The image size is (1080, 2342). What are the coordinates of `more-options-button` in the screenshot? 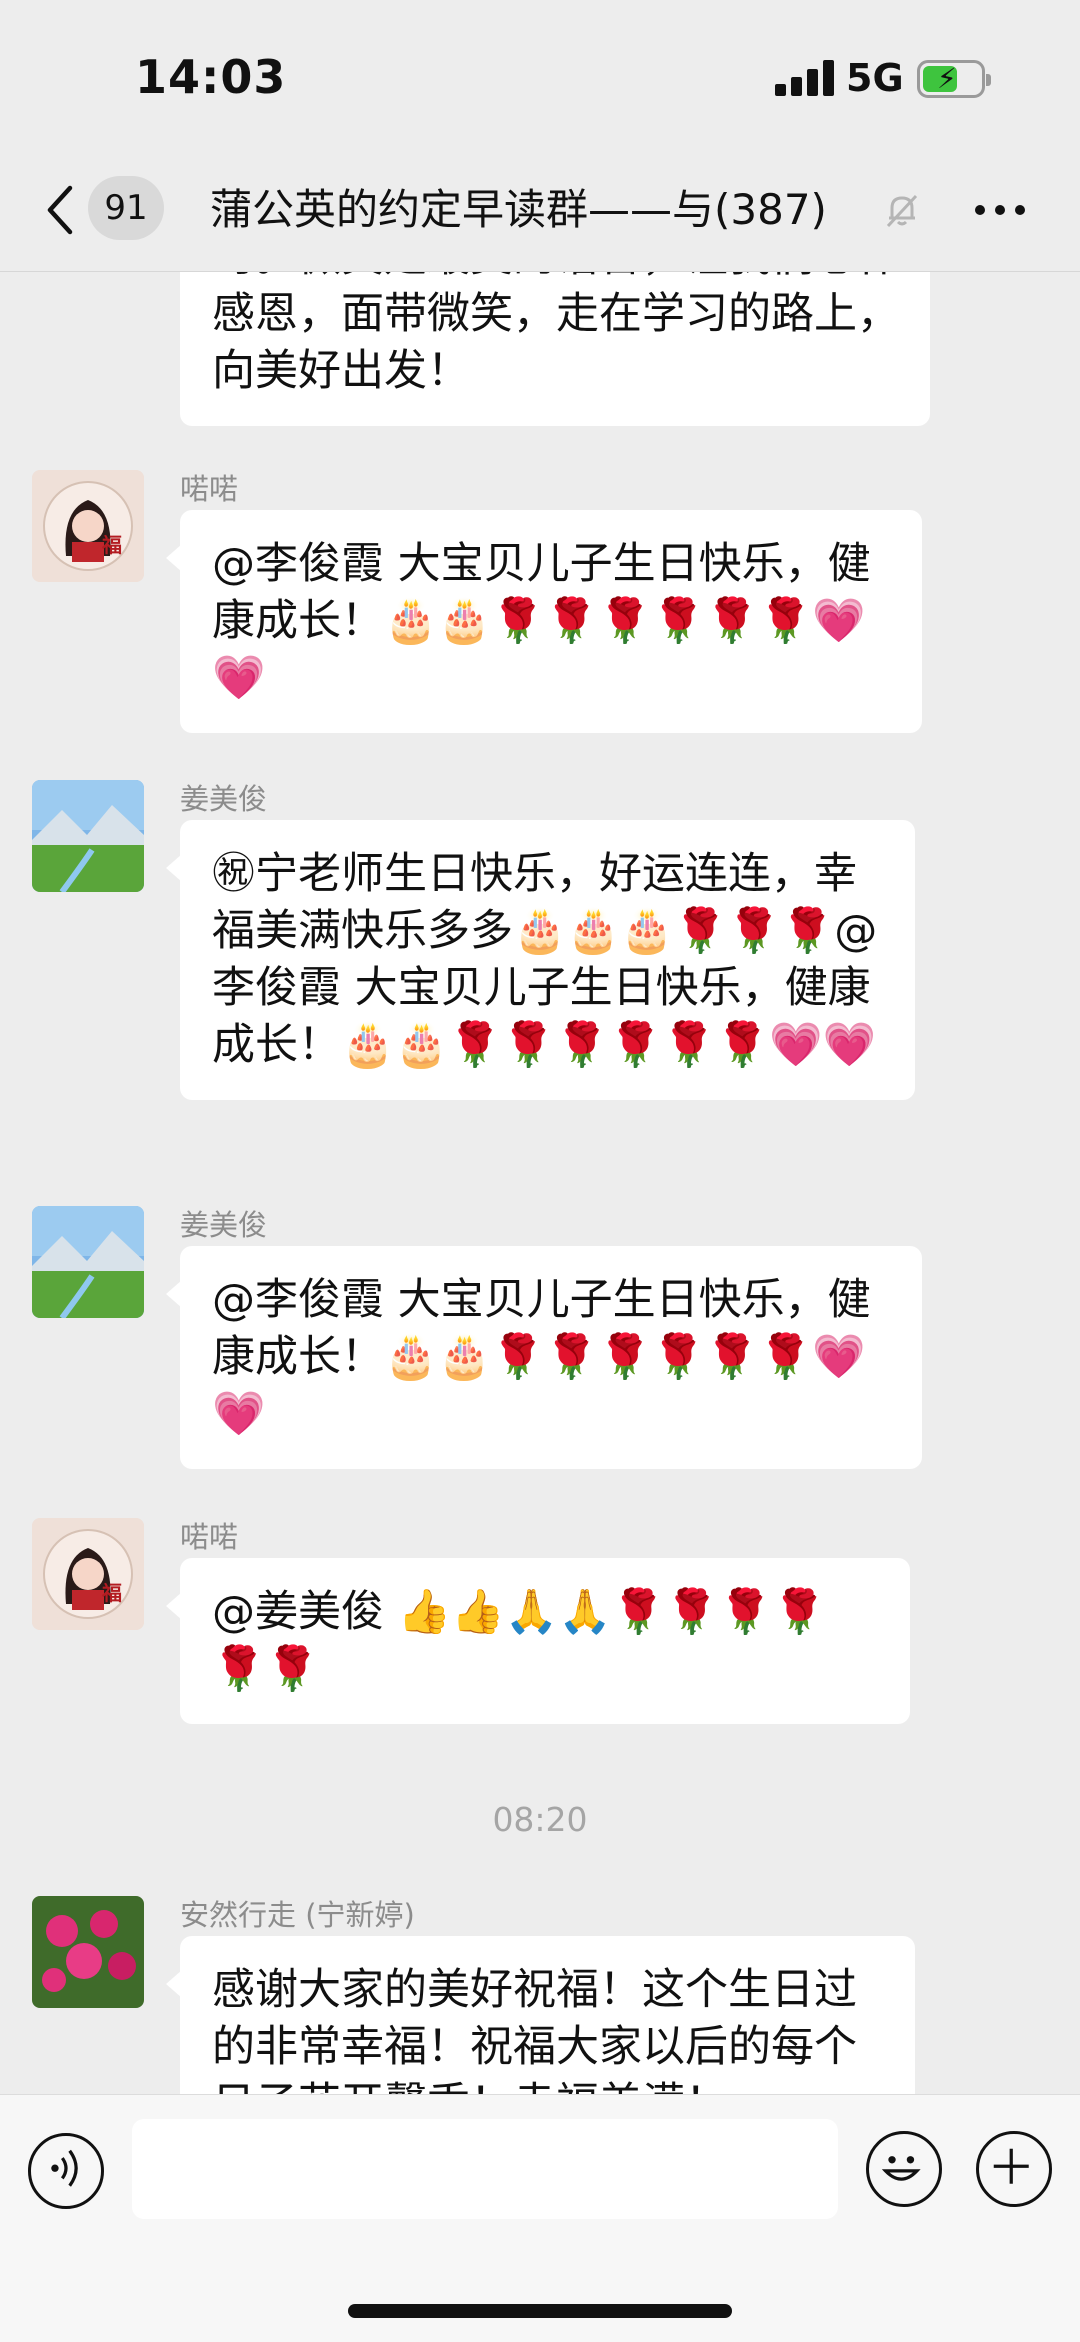 It's located at (1003, 210).